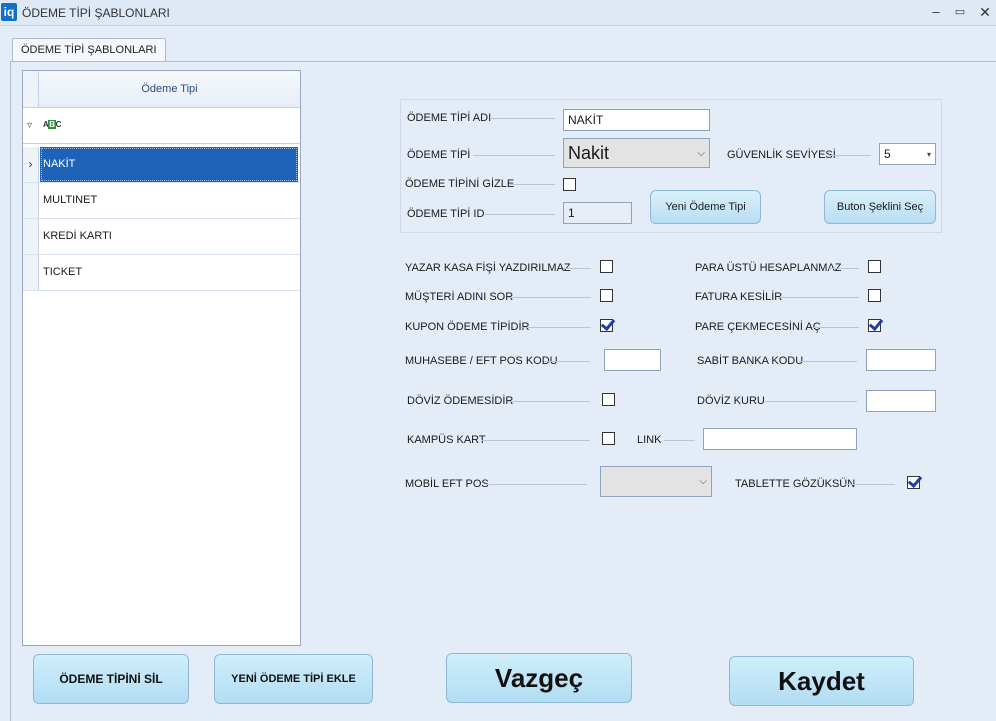 This screenshot has width=996, height=721. Describe the element at coordinates (936, 12) in the screenshot. I see `minimize-button: –` at that location.